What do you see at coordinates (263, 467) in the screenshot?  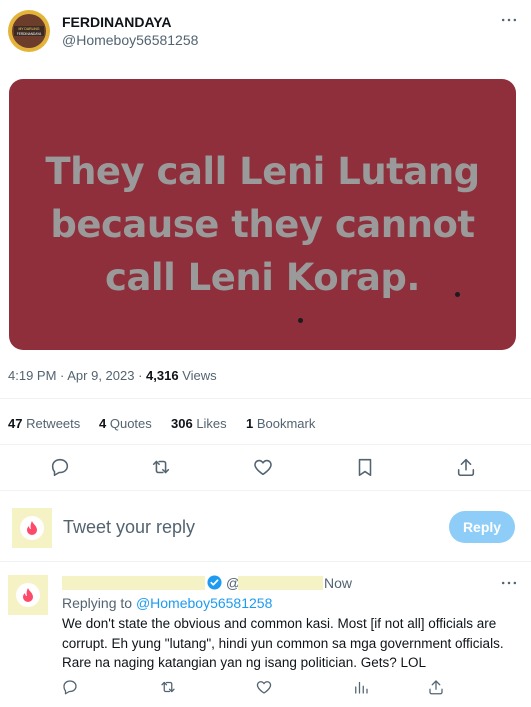 I see `like-icon` at bounding box center [263, 467].